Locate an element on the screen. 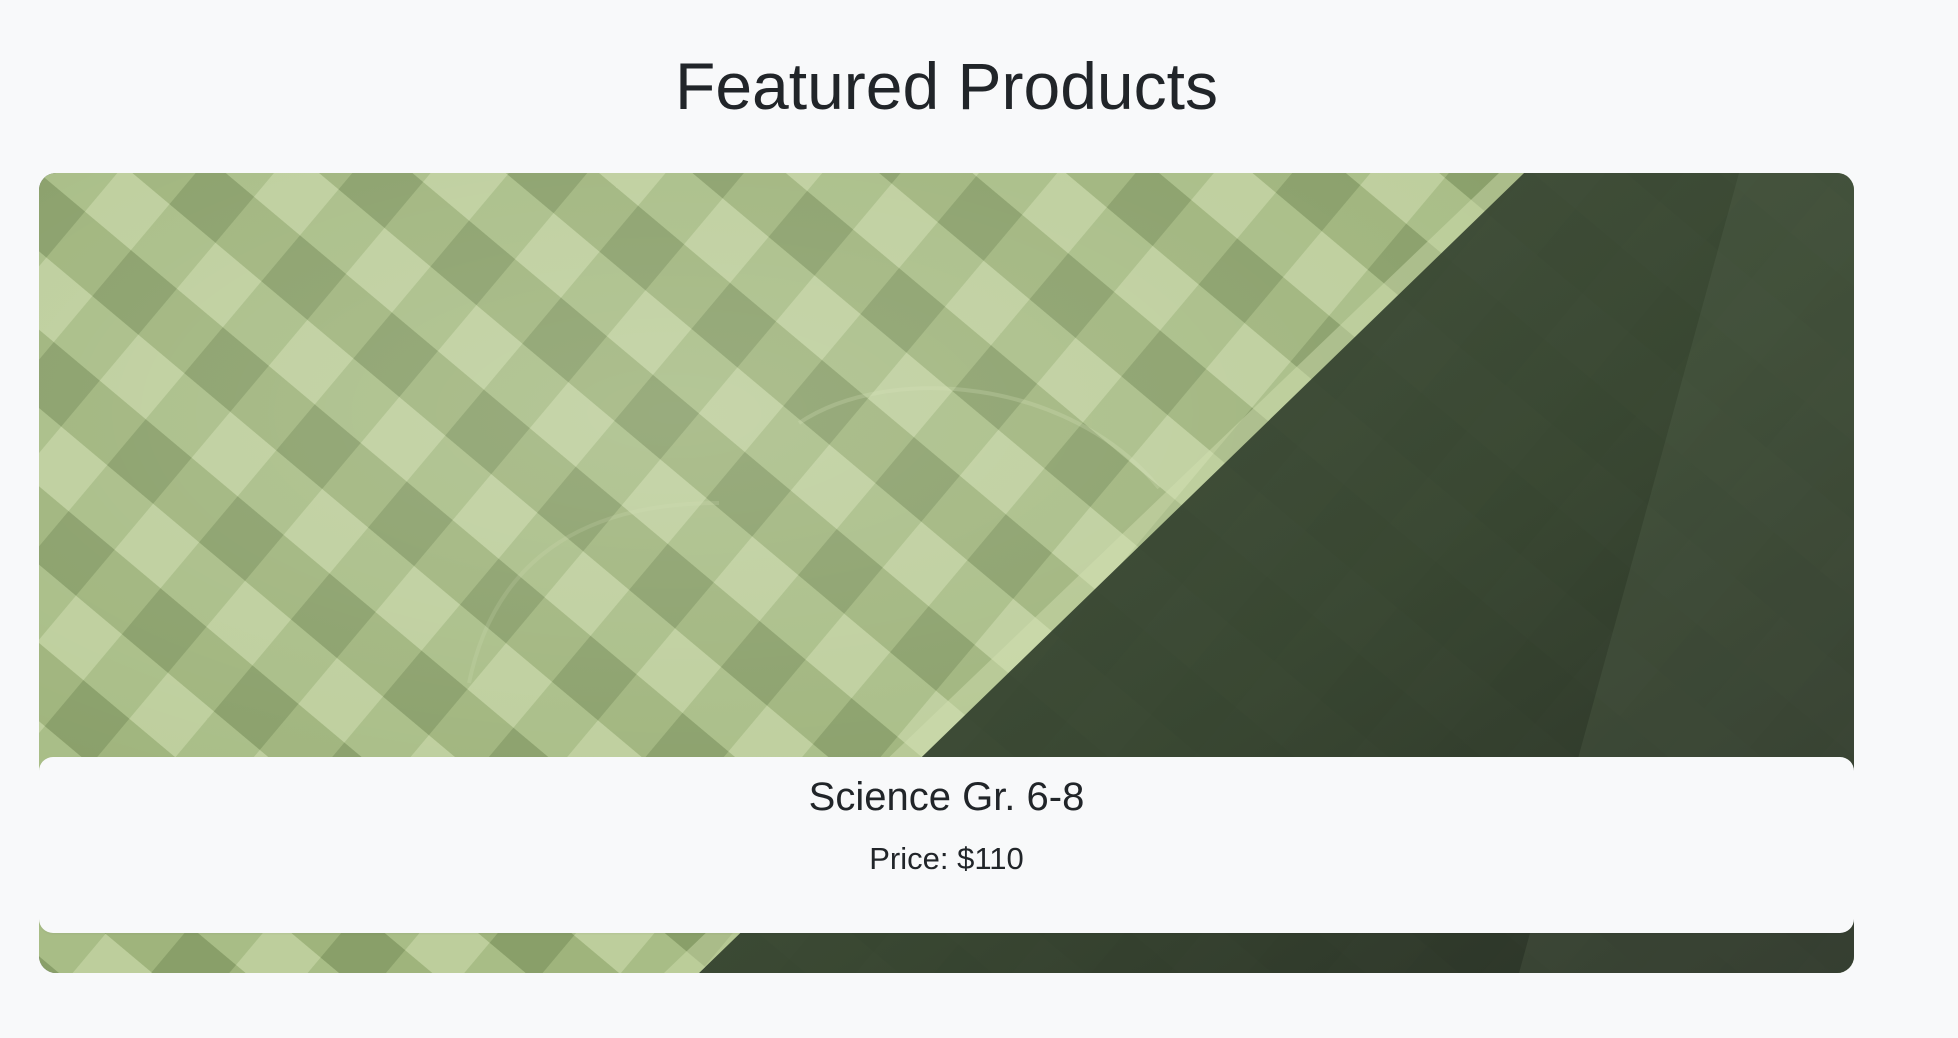  page-title: Featured Products is located at coordinates (946, 86).